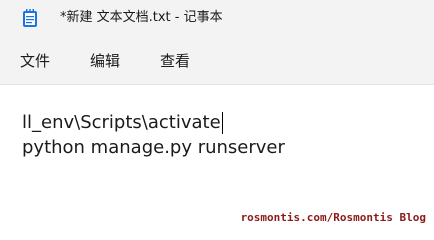 Image resolution: width=434 pixels, height=240 pixels. What do you see at coordinates (222, 123) in the screenshot?
I see `text-caret` at bounding box center [222, 123].